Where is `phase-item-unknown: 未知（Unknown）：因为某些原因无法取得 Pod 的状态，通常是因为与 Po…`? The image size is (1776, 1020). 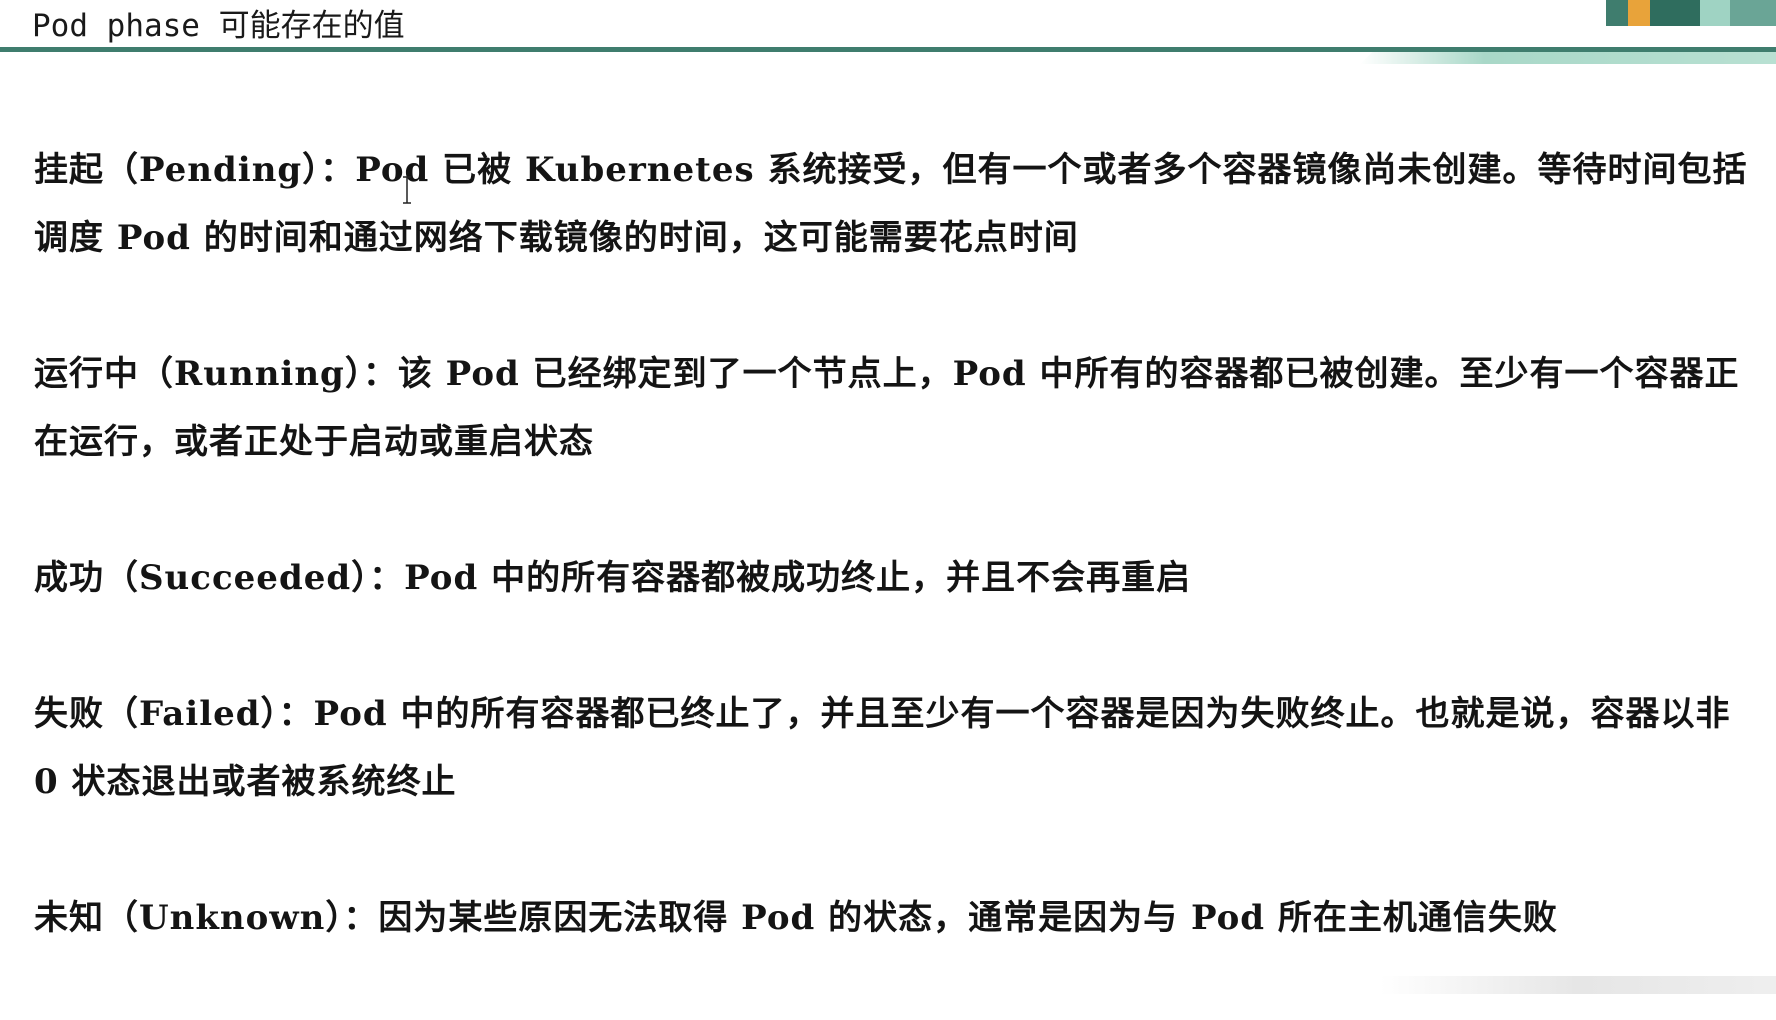 phase-item-unknown: 未知（Unknown）：因为某些原因无法取得 Pod 的状态，通常是因为与 Po… is located at coordinates (896, 918).